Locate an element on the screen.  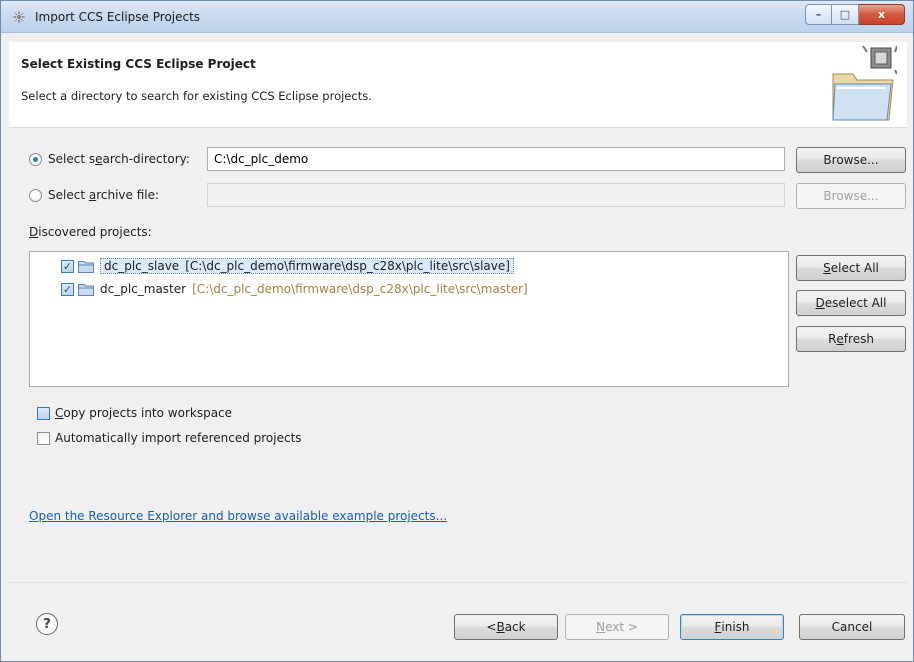
project-name: dc_plc_master is located at coordinates (143, 289).